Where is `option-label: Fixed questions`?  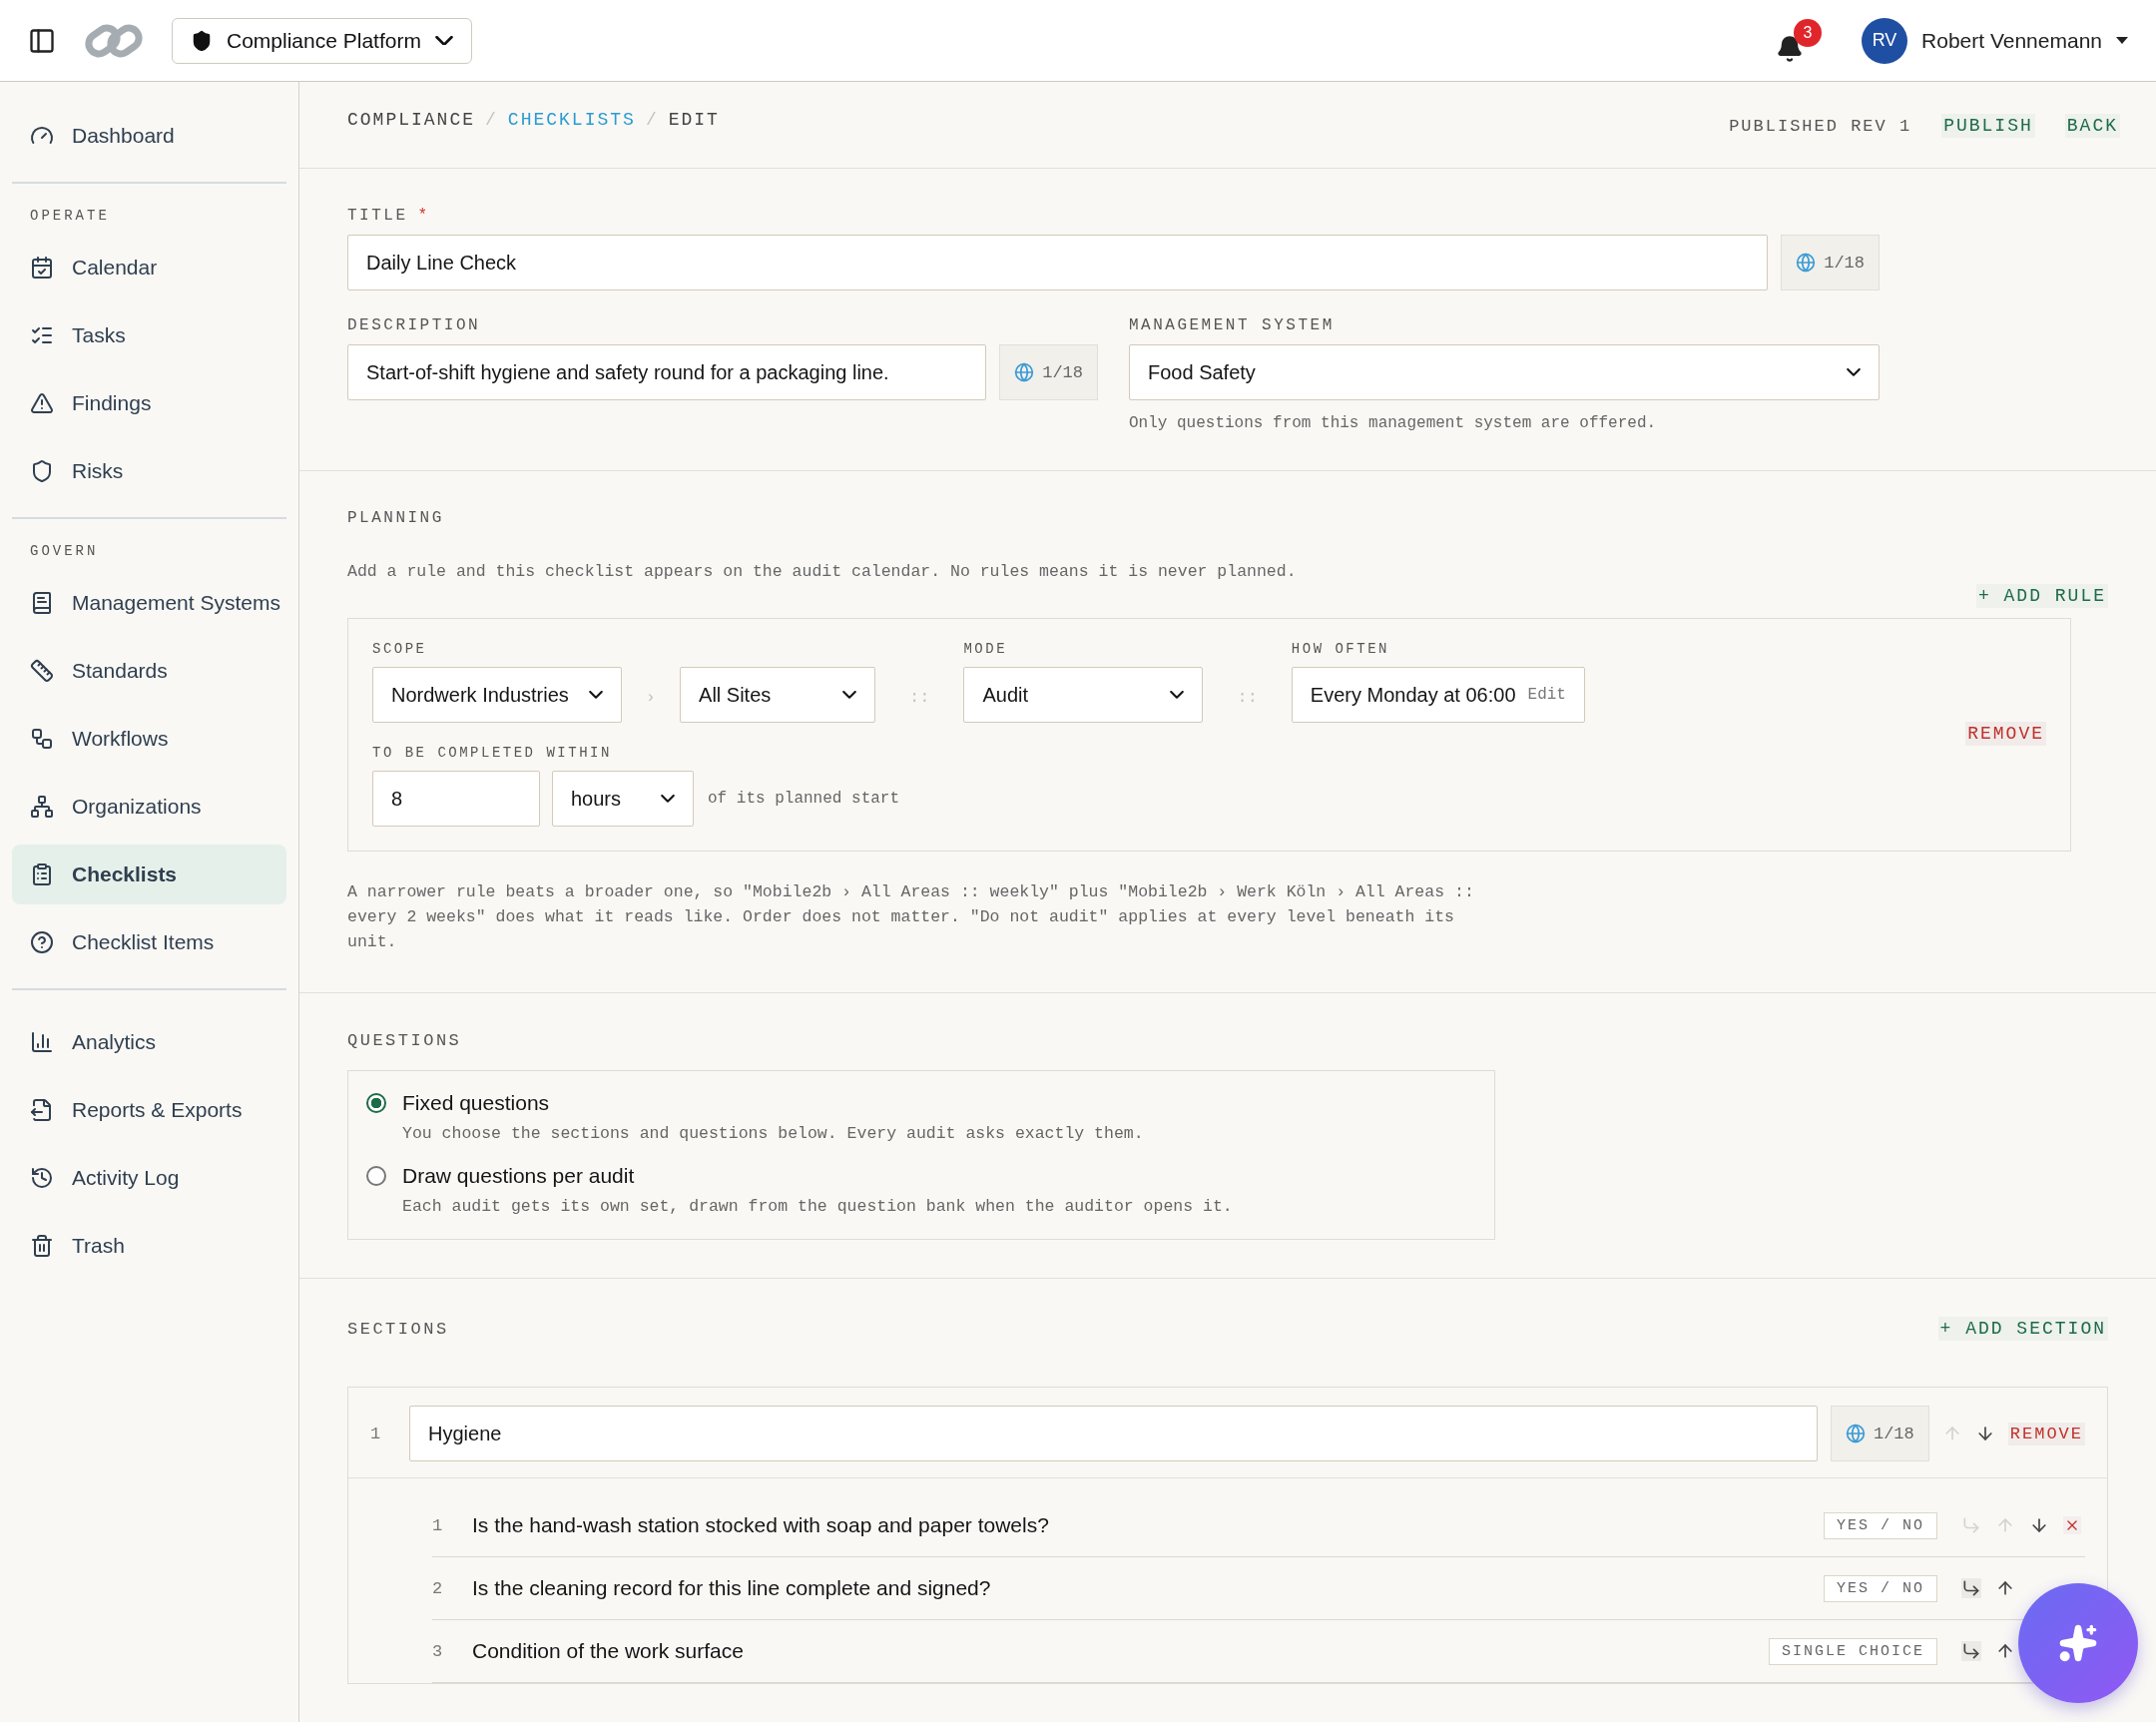 option-label: Fixed questions is located at coordinates (476, 1103).